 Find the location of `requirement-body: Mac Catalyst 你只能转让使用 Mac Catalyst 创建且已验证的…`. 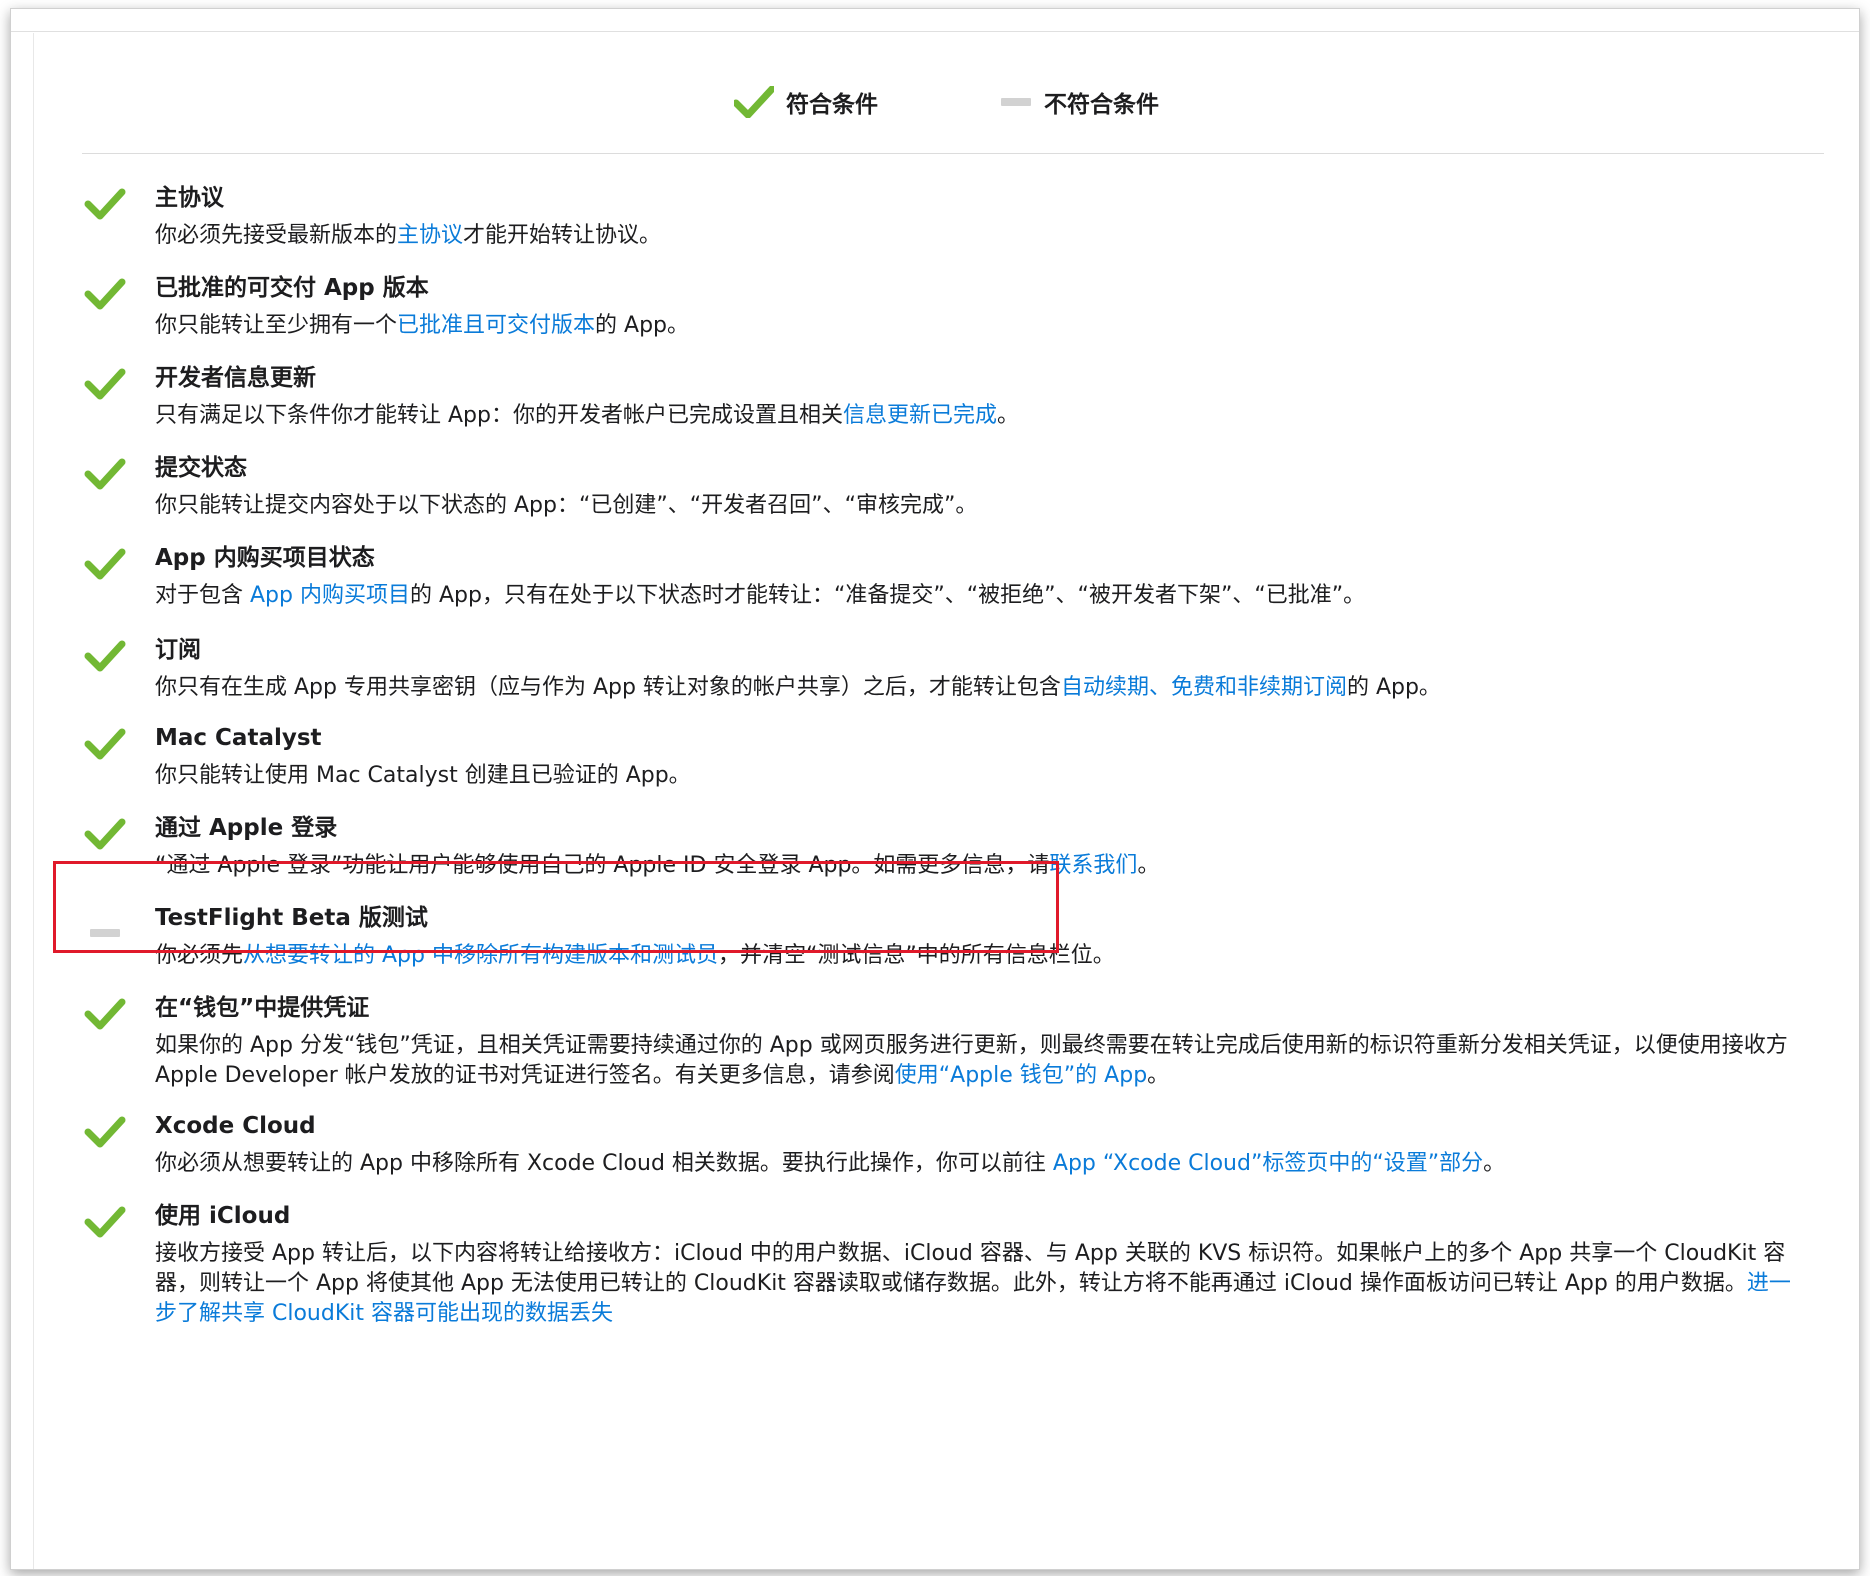

requirement-body: Mac Catalyst 你只能转让使用 Mac Catalyst 创建且已验证的… is located at coordinates (977, 757).